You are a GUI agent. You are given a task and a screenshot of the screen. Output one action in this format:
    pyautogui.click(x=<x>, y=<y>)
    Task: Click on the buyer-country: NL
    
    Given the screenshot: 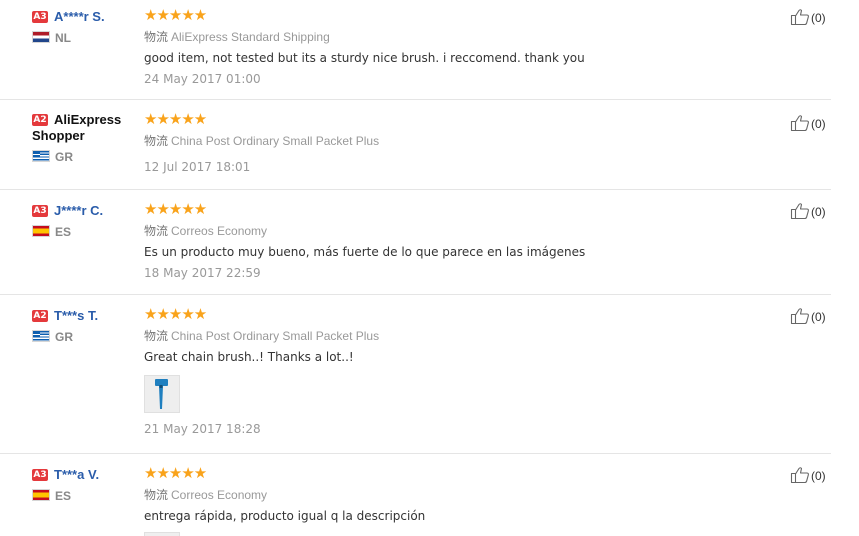 What is the action you would take?
    pyautogui.click(x=86, y=38)
    